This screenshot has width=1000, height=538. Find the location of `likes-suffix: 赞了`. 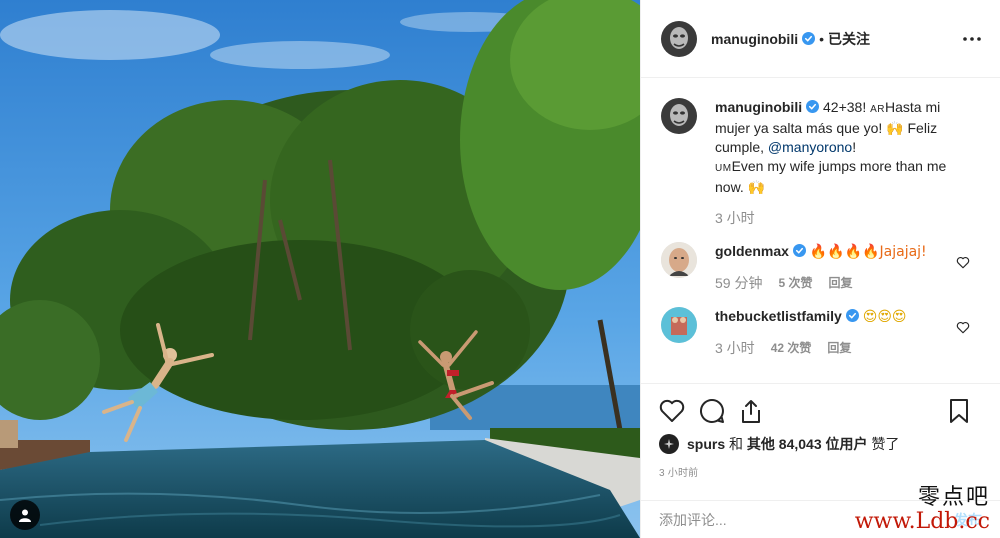

likes-suffix: 赞了 is located at coordinates (883, 444).